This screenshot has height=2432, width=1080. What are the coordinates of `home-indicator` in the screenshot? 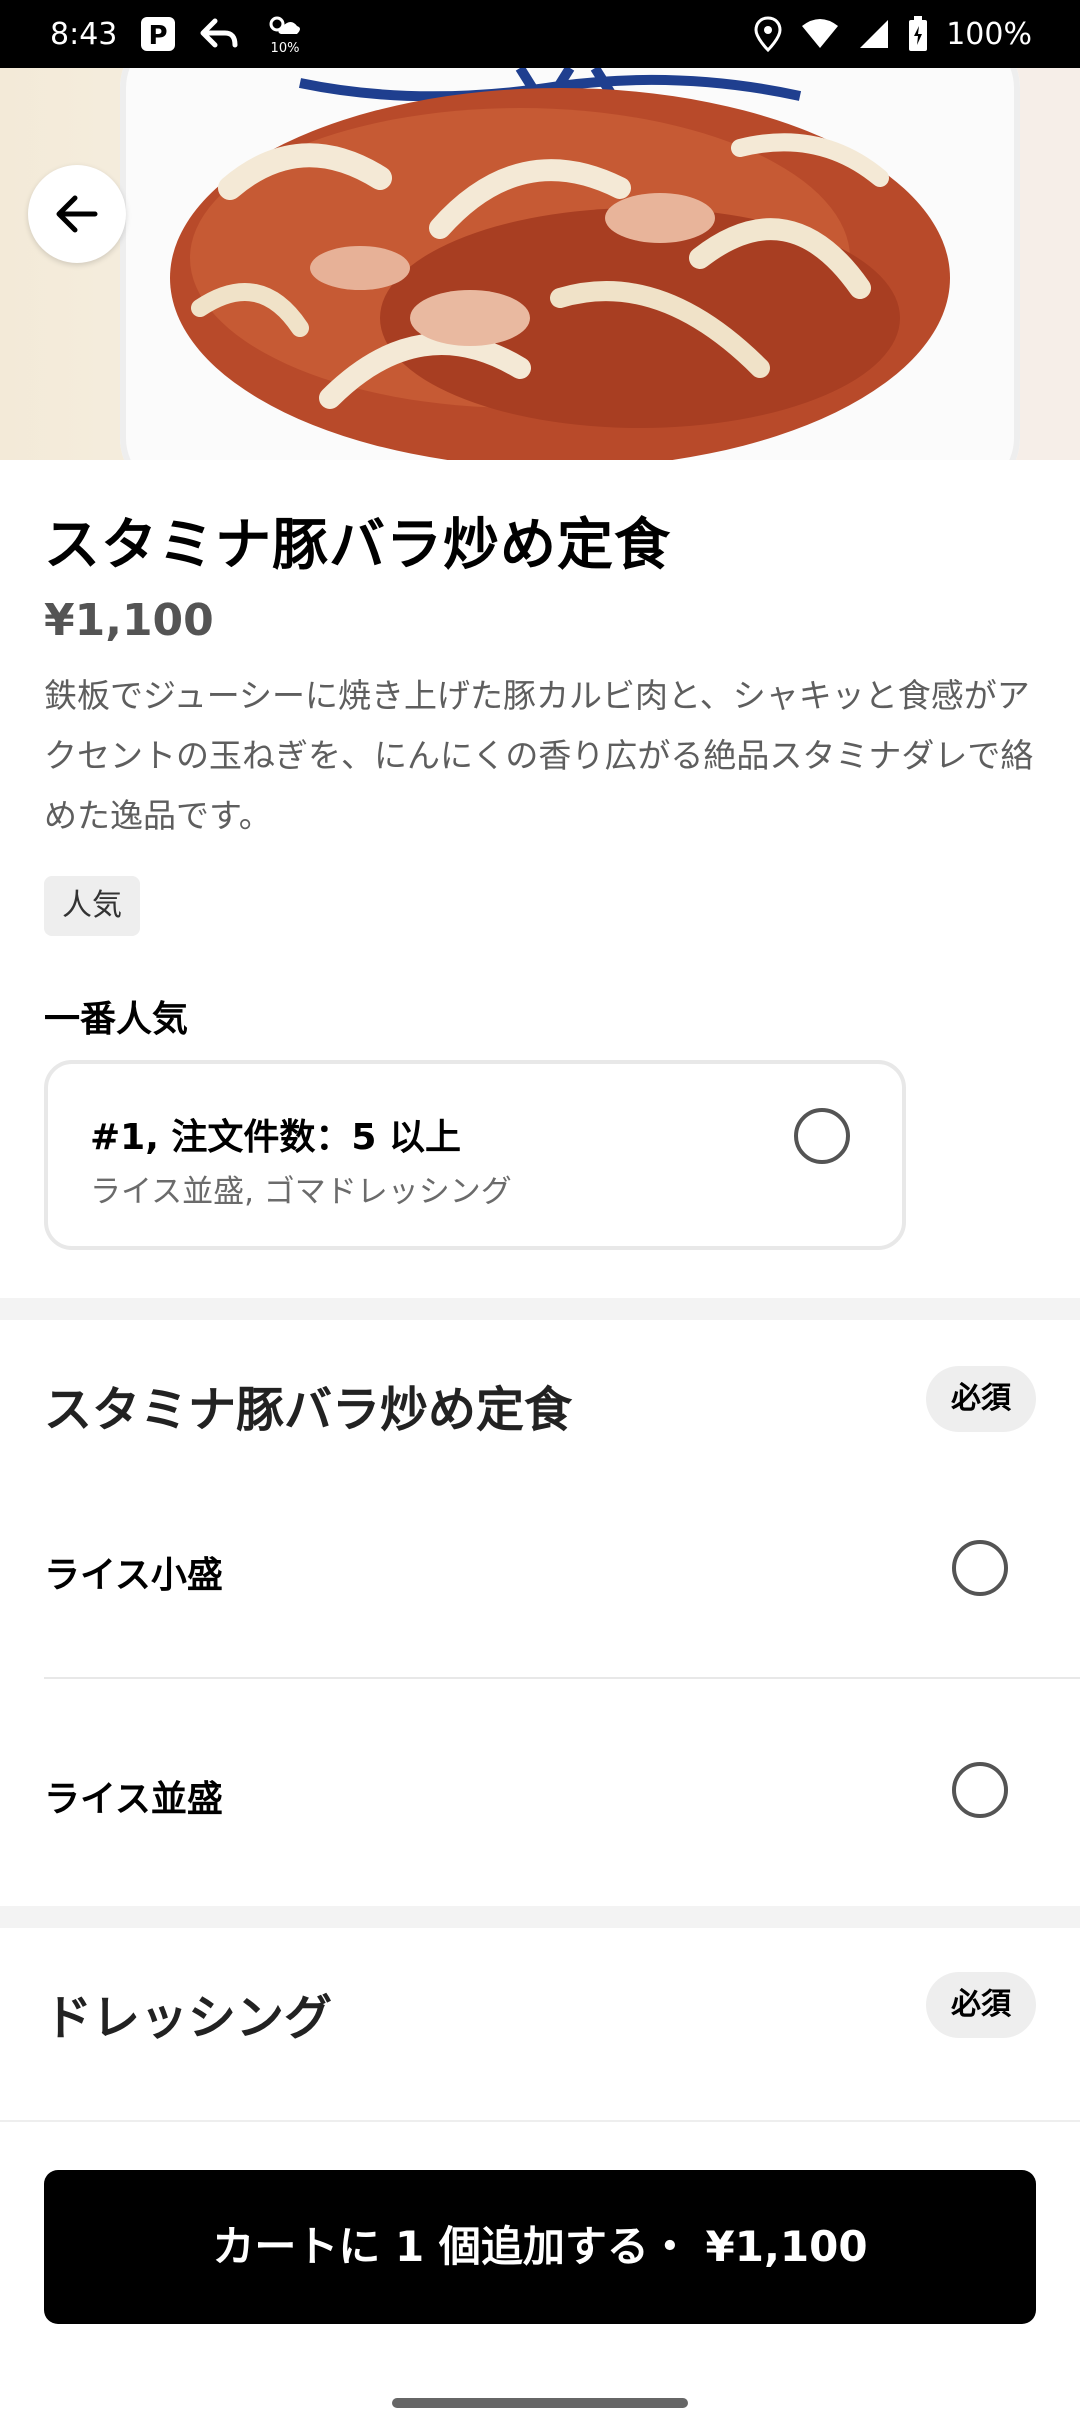 It's located at (540, 2403).